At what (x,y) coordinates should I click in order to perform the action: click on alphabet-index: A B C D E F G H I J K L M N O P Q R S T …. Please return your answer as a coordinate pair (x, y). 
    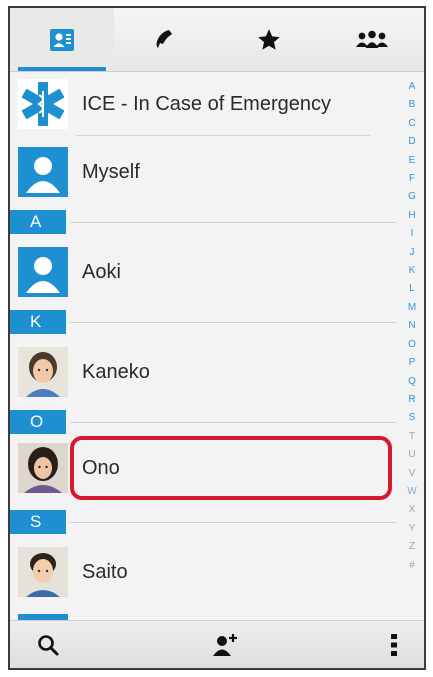
    Looking at the image, I should click on (412, 347).